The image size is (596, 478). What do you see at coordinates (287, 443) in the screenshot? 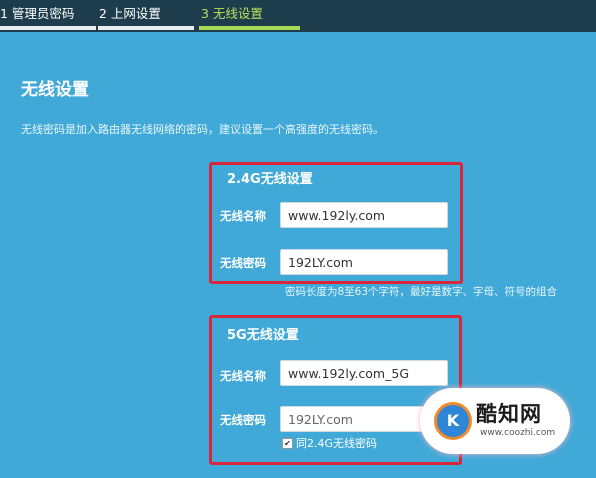
I see `same-password-checkbox: ✔` at bounding box center [287, 443].